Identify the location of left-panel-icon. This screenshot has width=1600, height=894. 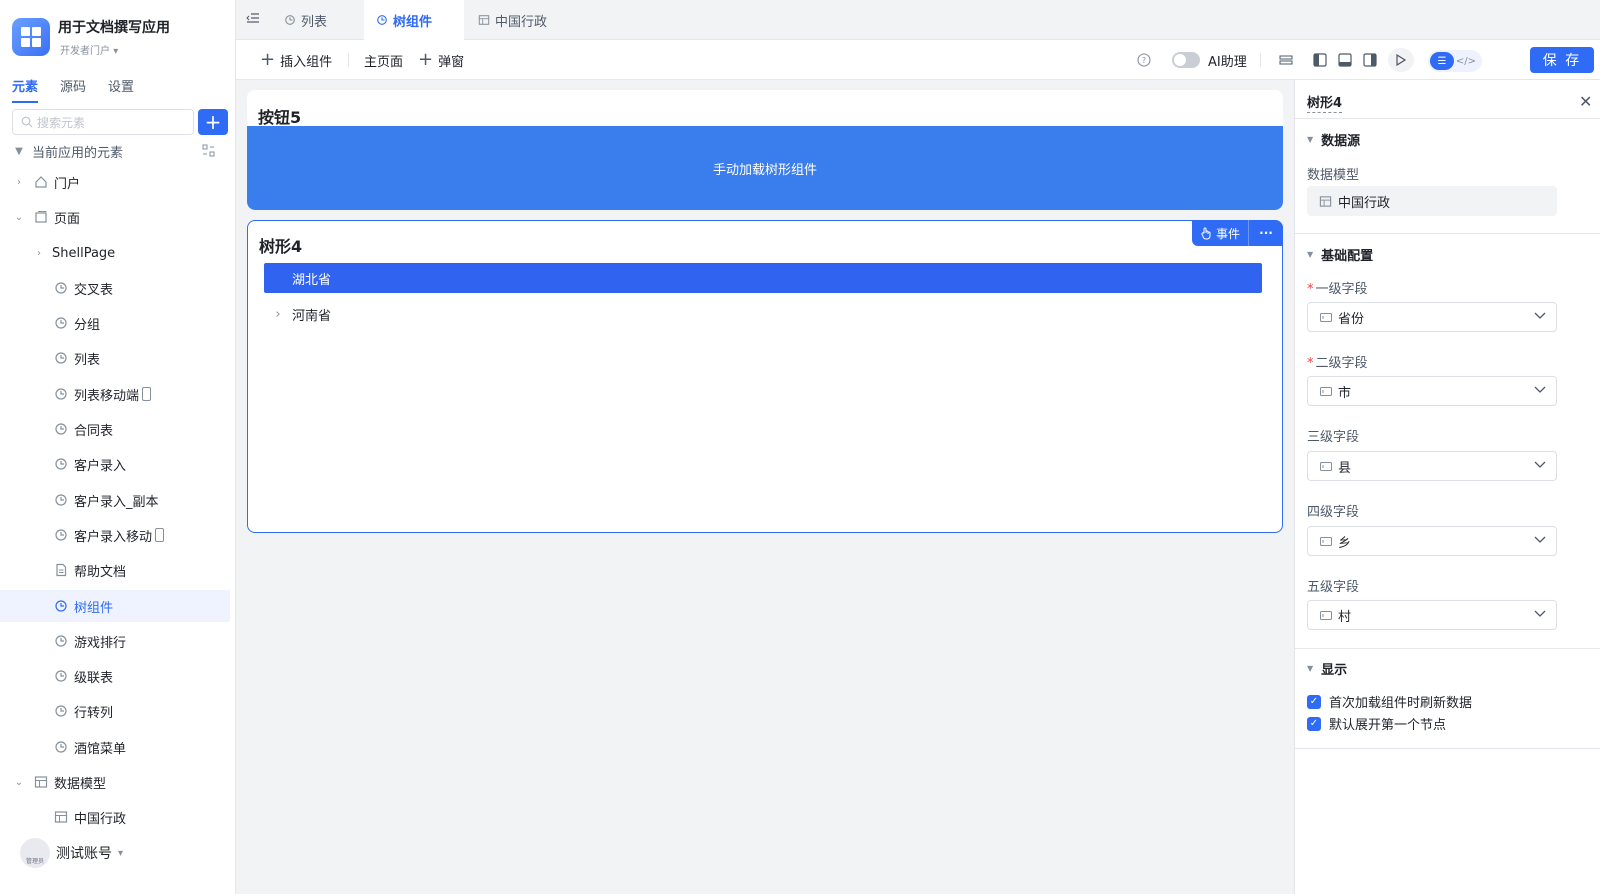
(1320, 60).